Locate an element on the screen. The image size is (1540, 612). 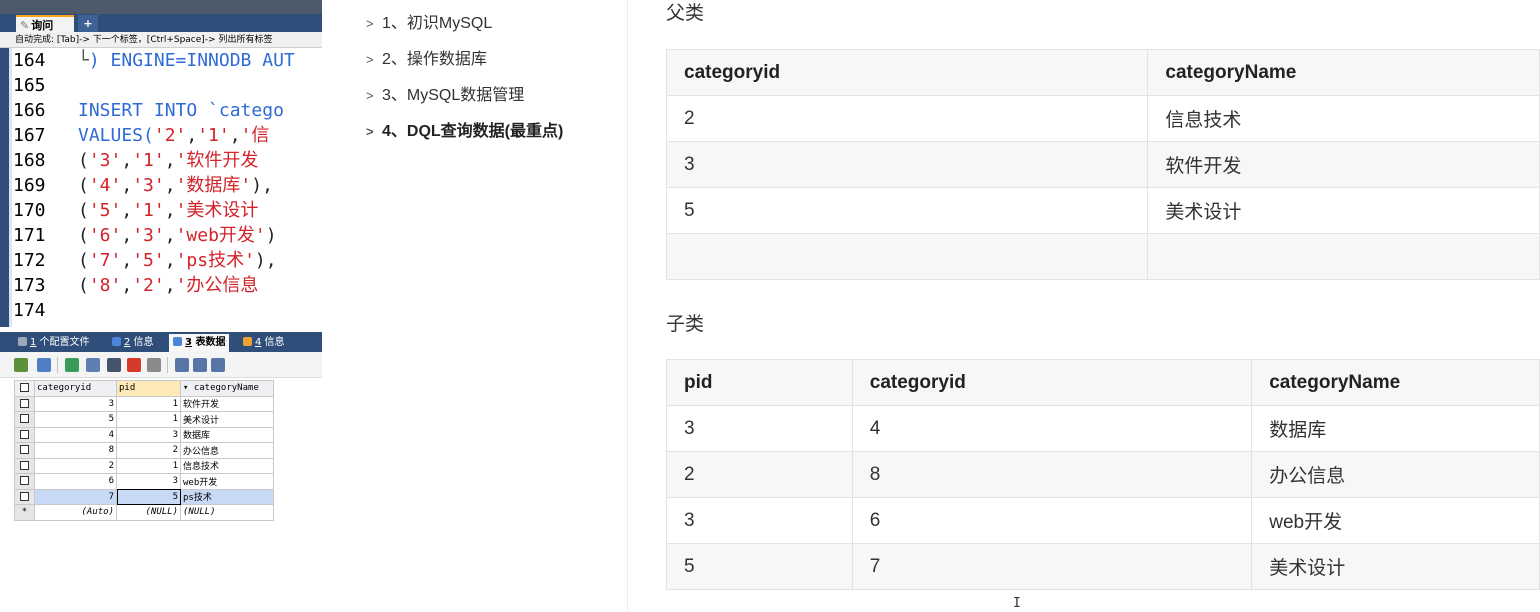
query-tab-bar: ✎ 询问 + is located at coordinates (161, 23).